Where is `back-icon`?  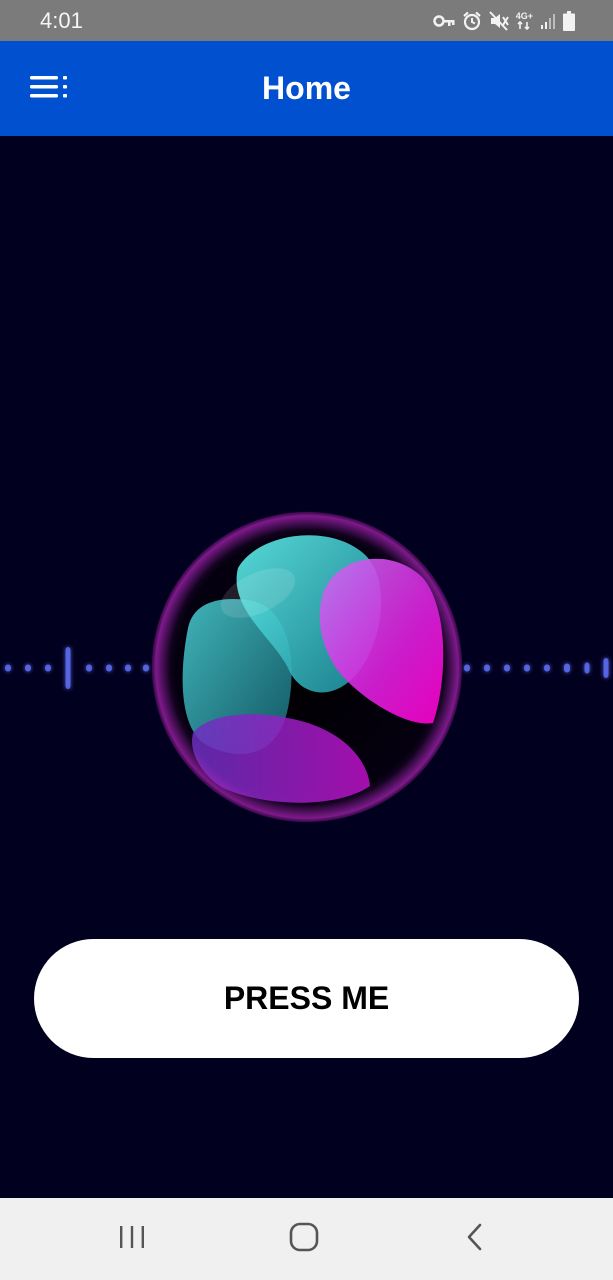 back-icon is located at coordinates (475, 1239).